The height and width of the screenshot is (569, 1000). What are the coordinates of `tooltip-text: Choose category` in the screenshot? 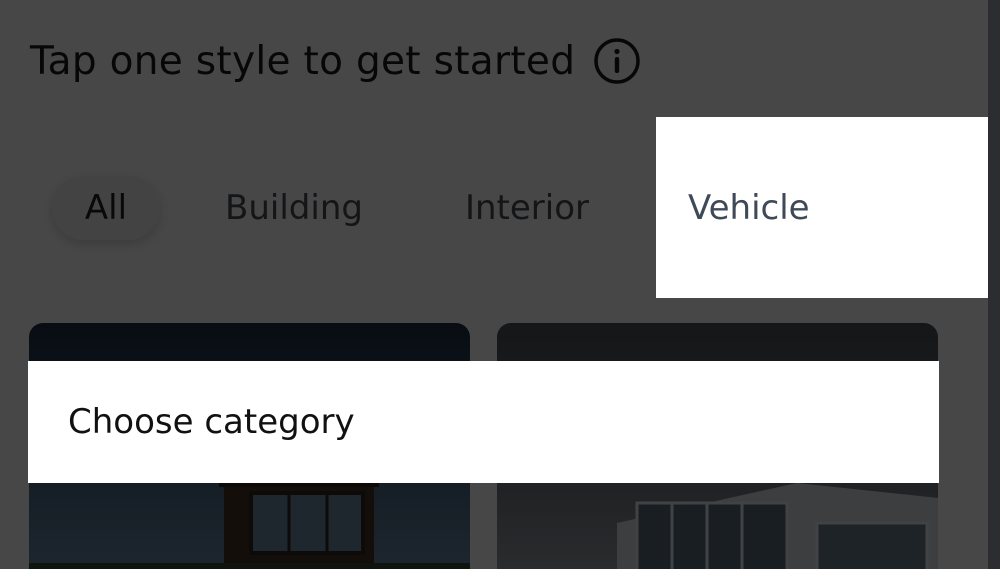 It's located at (211, 422).